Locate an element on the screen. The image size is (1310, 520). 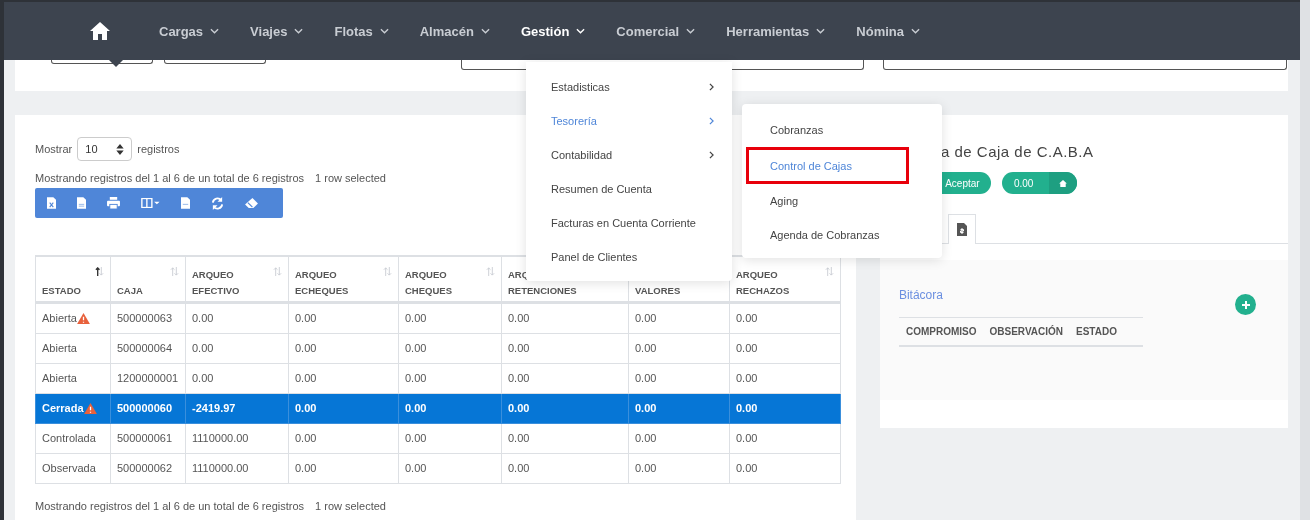
nav-menu-item: Cargas is located at coordinates (189, 31).